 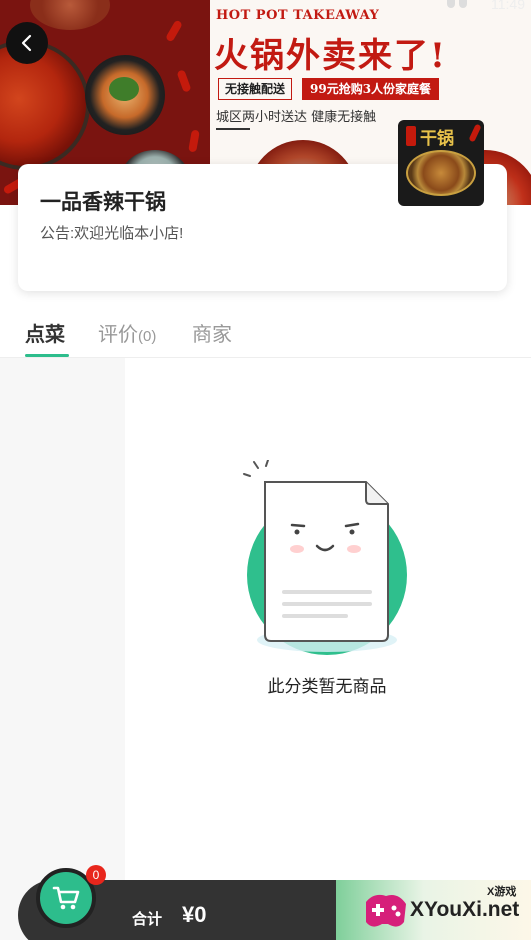 I want to click on watermark-text: XYouXi.net, so click(x=465, y=909).